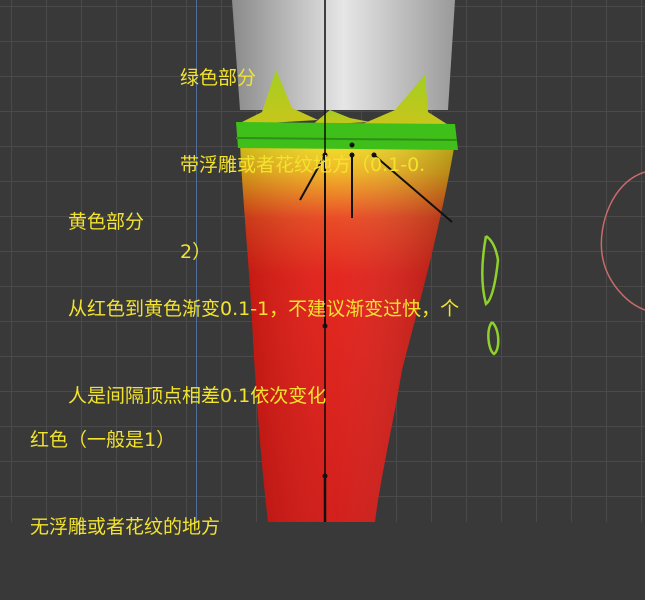  What do you see at coordinates (125, 484) in the screenshot?
I see `annotation-red: 红色（一般是1） 无浮雕或者花纹的地方` at bounding box center [125, 484].